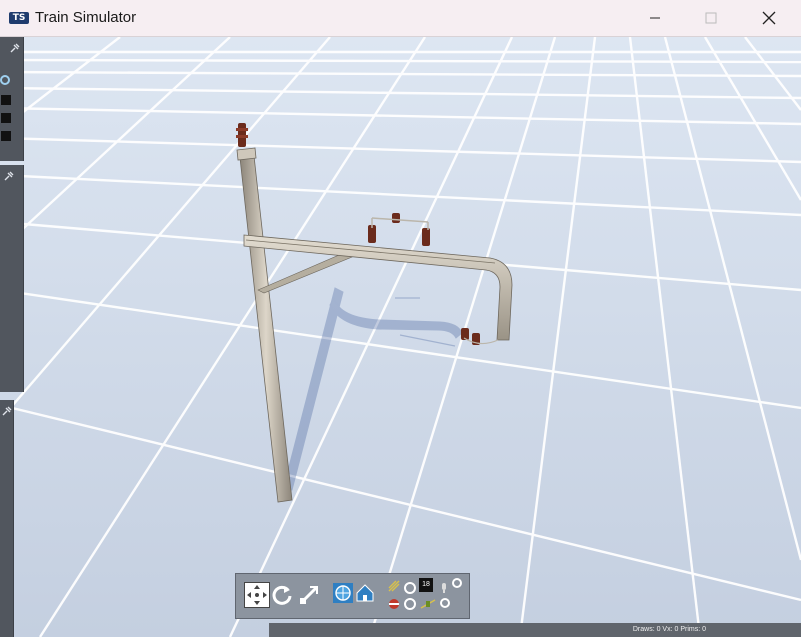  I want to click on window-title: Train Simulator, so click(86, 17).